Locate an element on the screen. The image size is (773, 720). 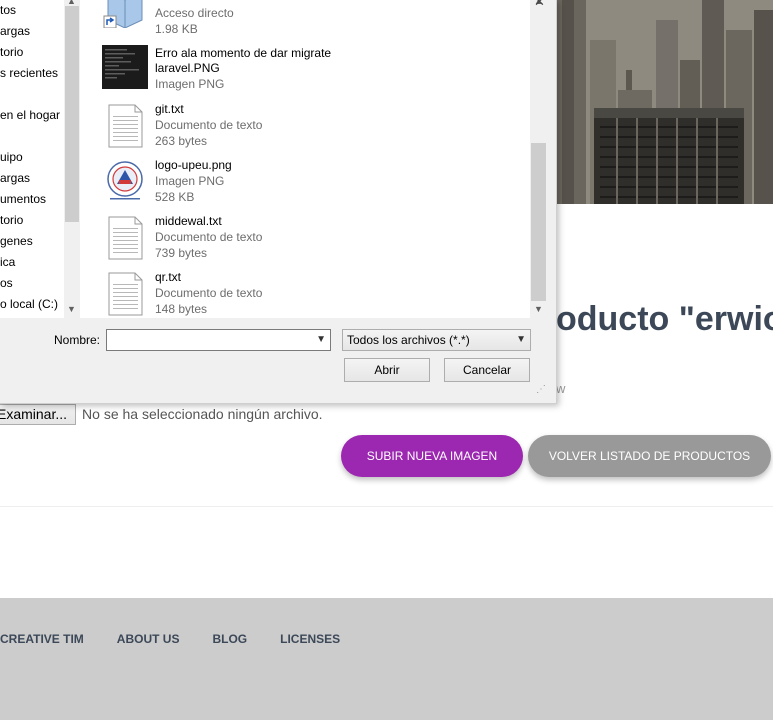
file-status-text: No se ha seleccionado ningún archivo. is located at coordinates (202, 414).